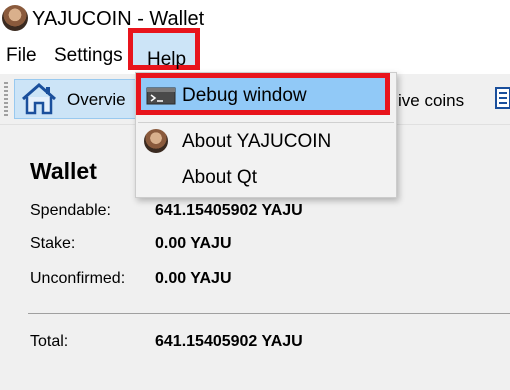 This screenshot has height=390, width=510. I want to click on menu-item-about-qt: About Qt, so click(266, 179).